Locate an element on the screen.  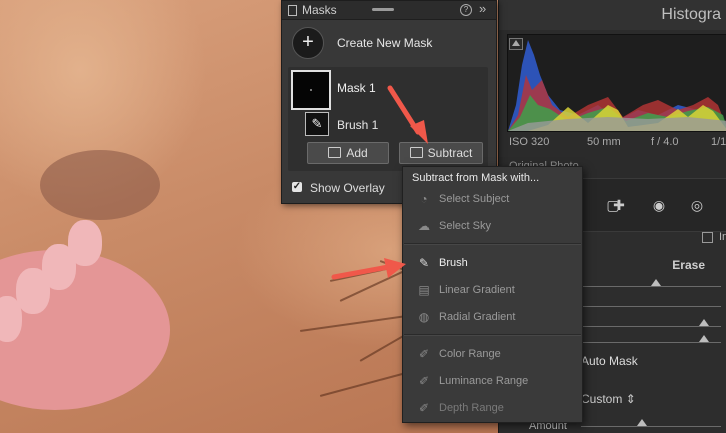
red-eye-icon: ◉ is located at coordinates (659, 205).